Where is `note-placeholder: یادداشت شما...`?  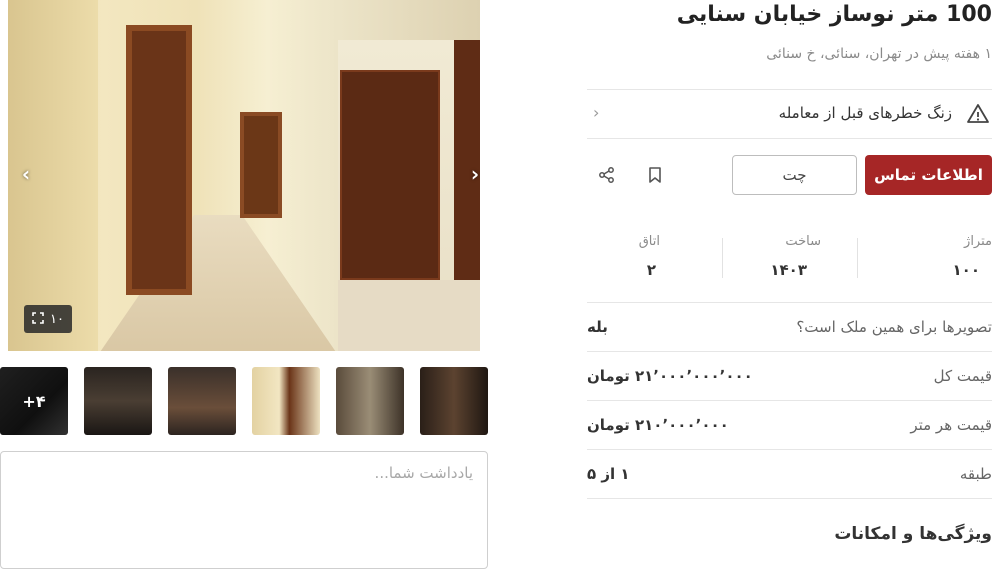
note-placeholder: یادداشت شما... is located at coordinates (423, 473).